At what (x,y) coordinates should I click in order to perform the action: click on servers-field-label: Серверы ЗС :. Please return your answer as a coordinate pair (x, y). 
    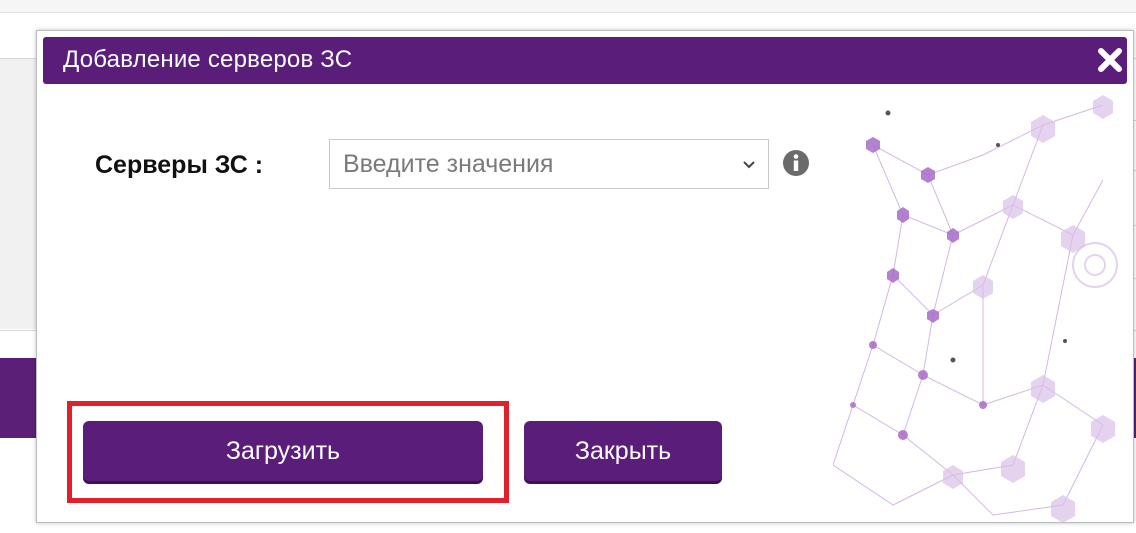
    Looking at the image, I should click on (179, 165).